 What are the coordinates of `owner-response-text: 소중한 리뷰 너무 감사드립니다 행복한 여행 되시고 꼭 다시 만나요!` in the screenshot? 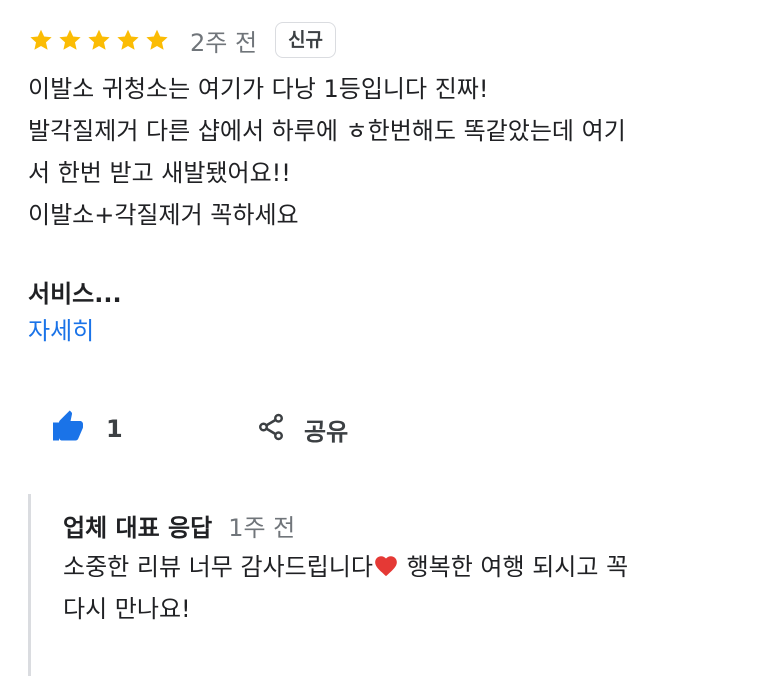 It's located at (403, 588).